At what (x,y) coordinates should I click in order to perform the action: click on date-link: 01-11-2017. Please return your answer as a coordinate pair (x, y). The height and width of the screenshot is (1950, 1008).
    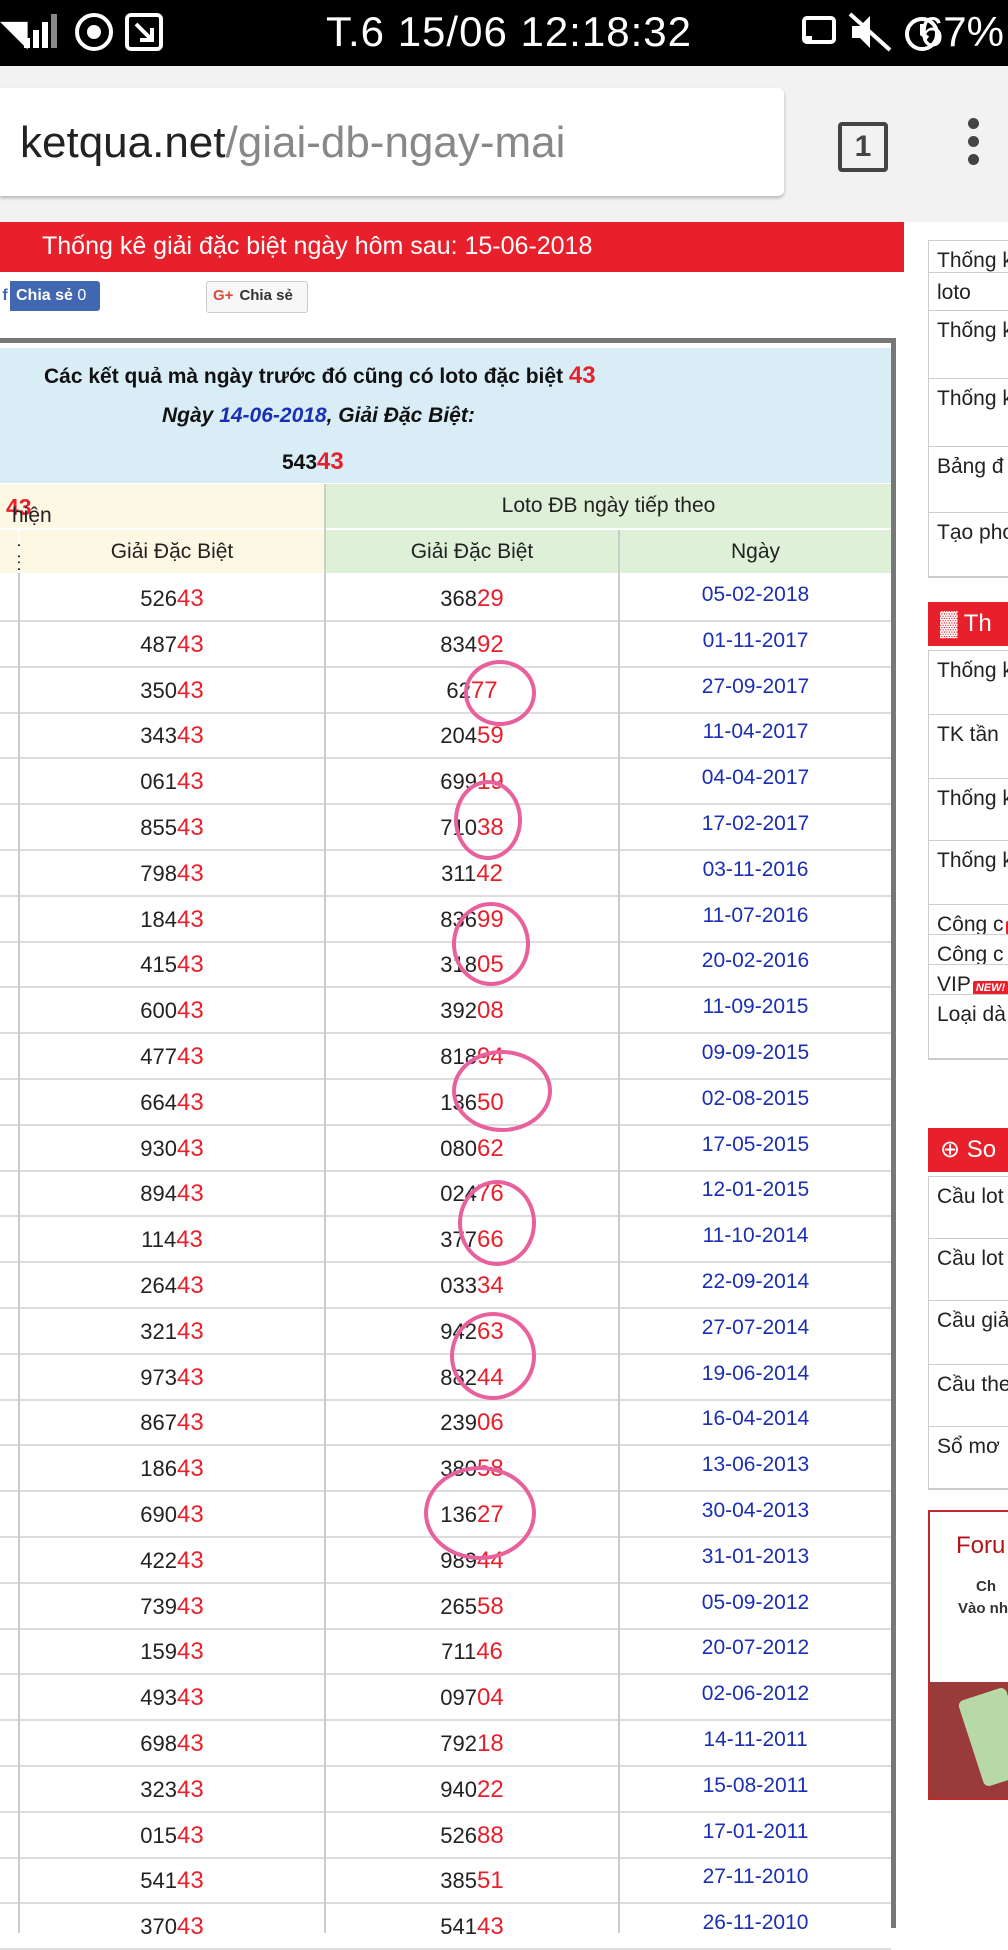
    Looking at the image, I should click on (755, 641).